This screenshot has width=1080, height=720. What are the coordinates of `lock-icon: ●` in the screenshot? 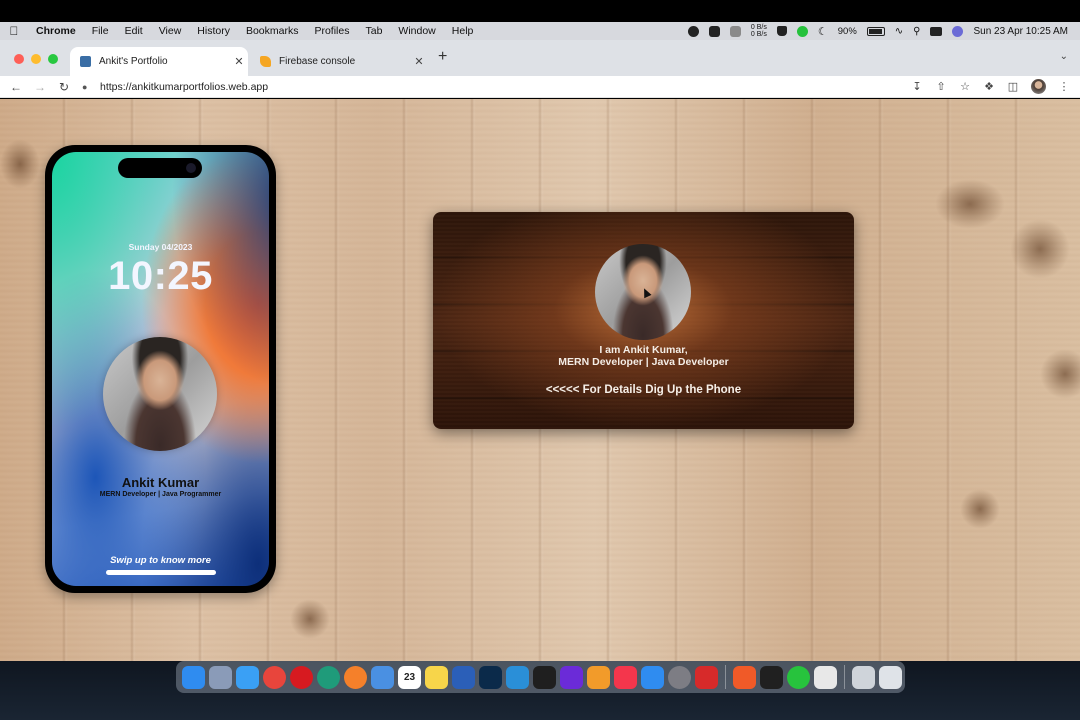 It's located at (87, 87).